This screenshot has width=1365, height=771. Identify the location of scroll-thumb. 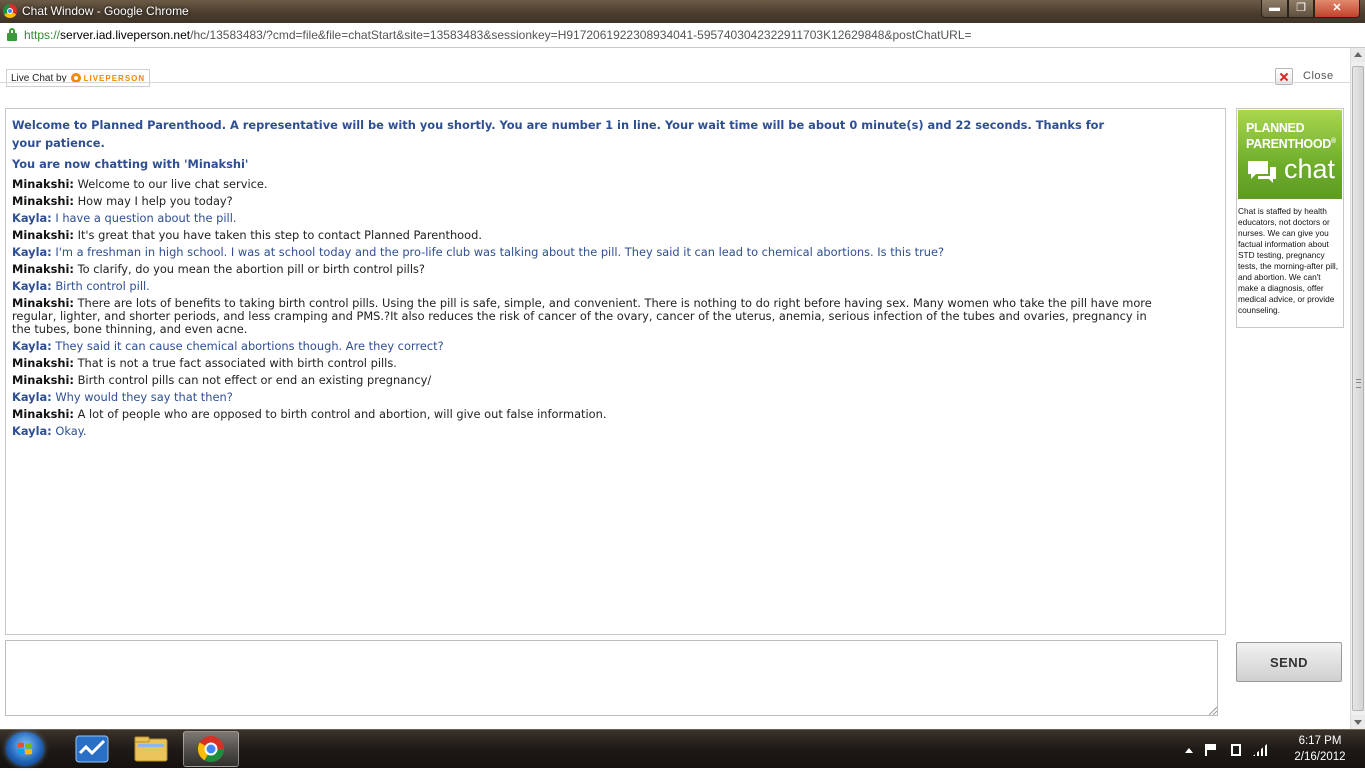
(1358, 388).